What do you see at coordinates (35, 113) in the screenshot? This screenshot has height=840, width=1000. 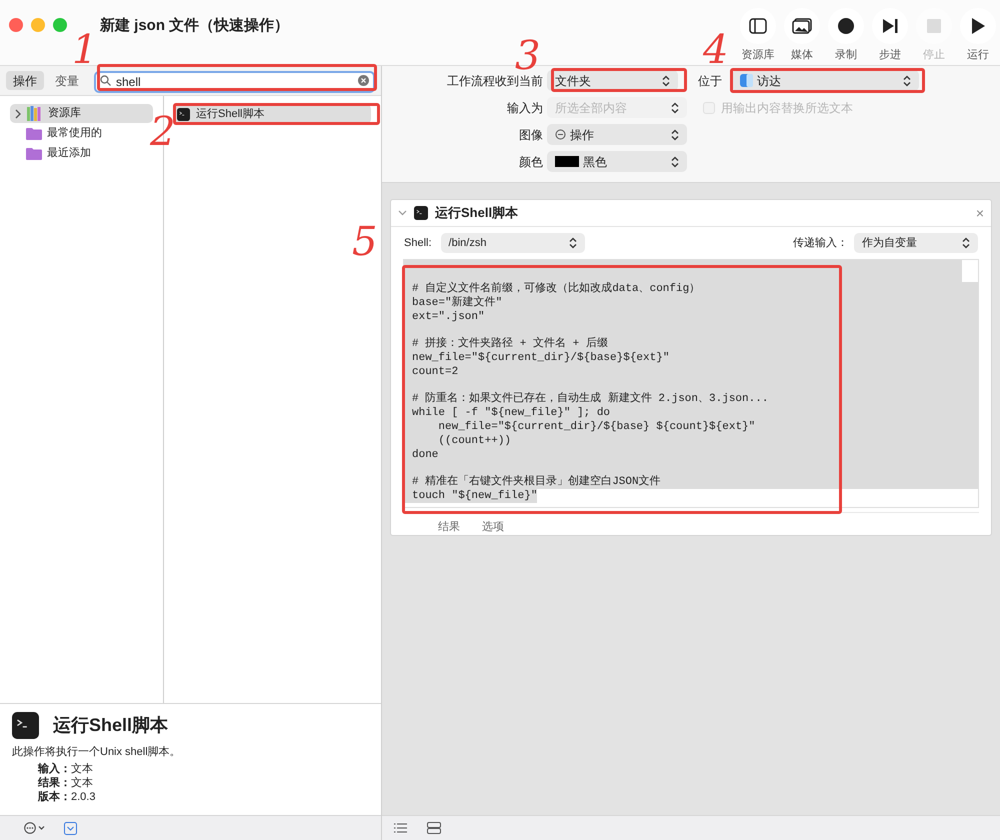 I see `books-icon` at bounding box center [35, 113].